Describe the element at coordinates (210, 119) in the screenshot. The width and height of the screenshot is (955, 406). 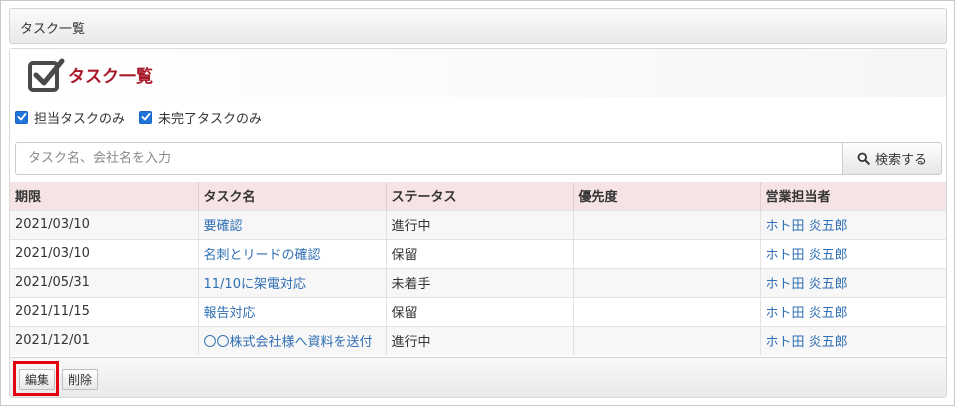
I see `filter-incomplete-label: 未完了タスクのみ` at that location.